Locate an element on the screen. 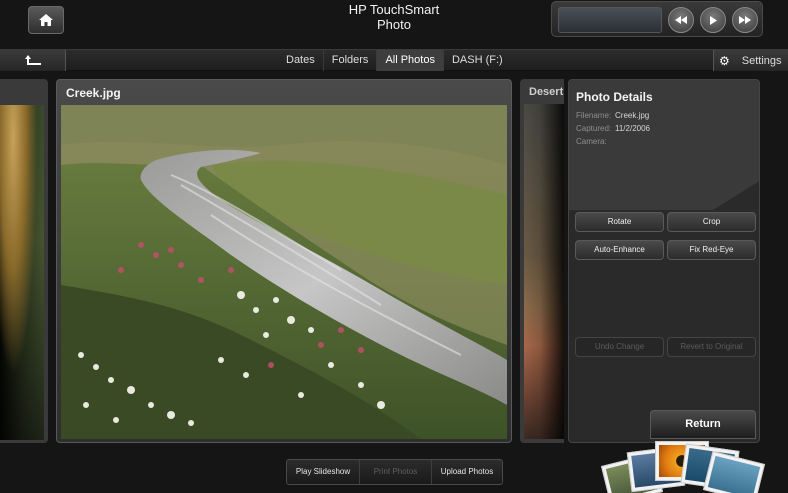  back-arrow-icon is located at coordinates (32, 59).